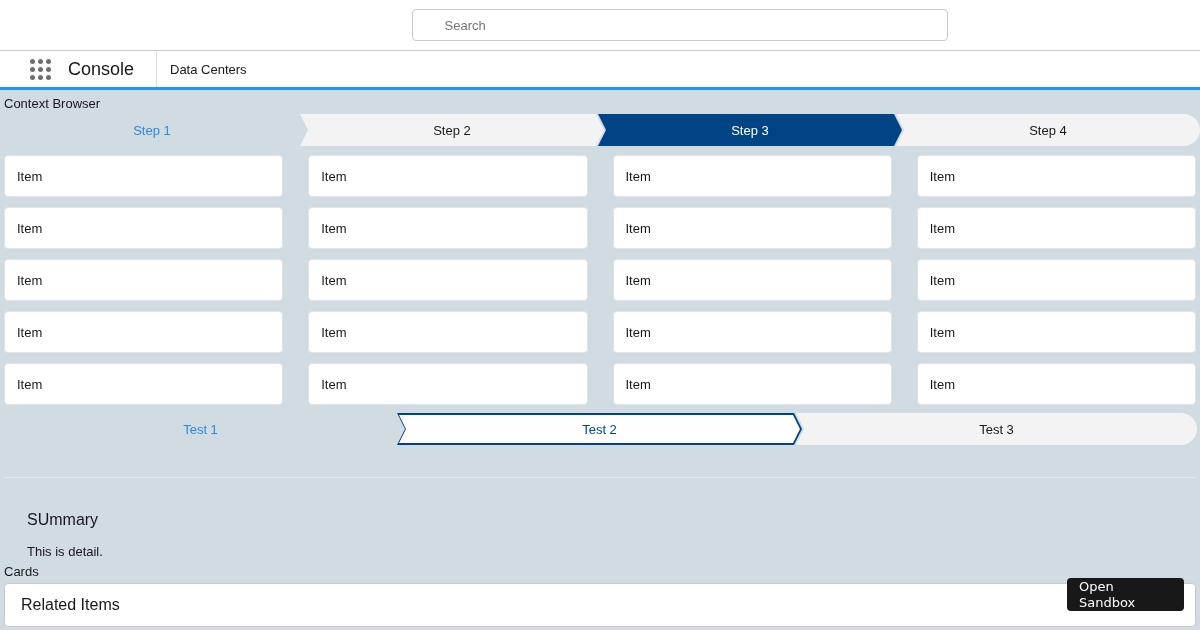  Describe the element at coordinates (1125, 594) in the screenshot. I see `open-sandbox-button: Open Sandbox` at that location.